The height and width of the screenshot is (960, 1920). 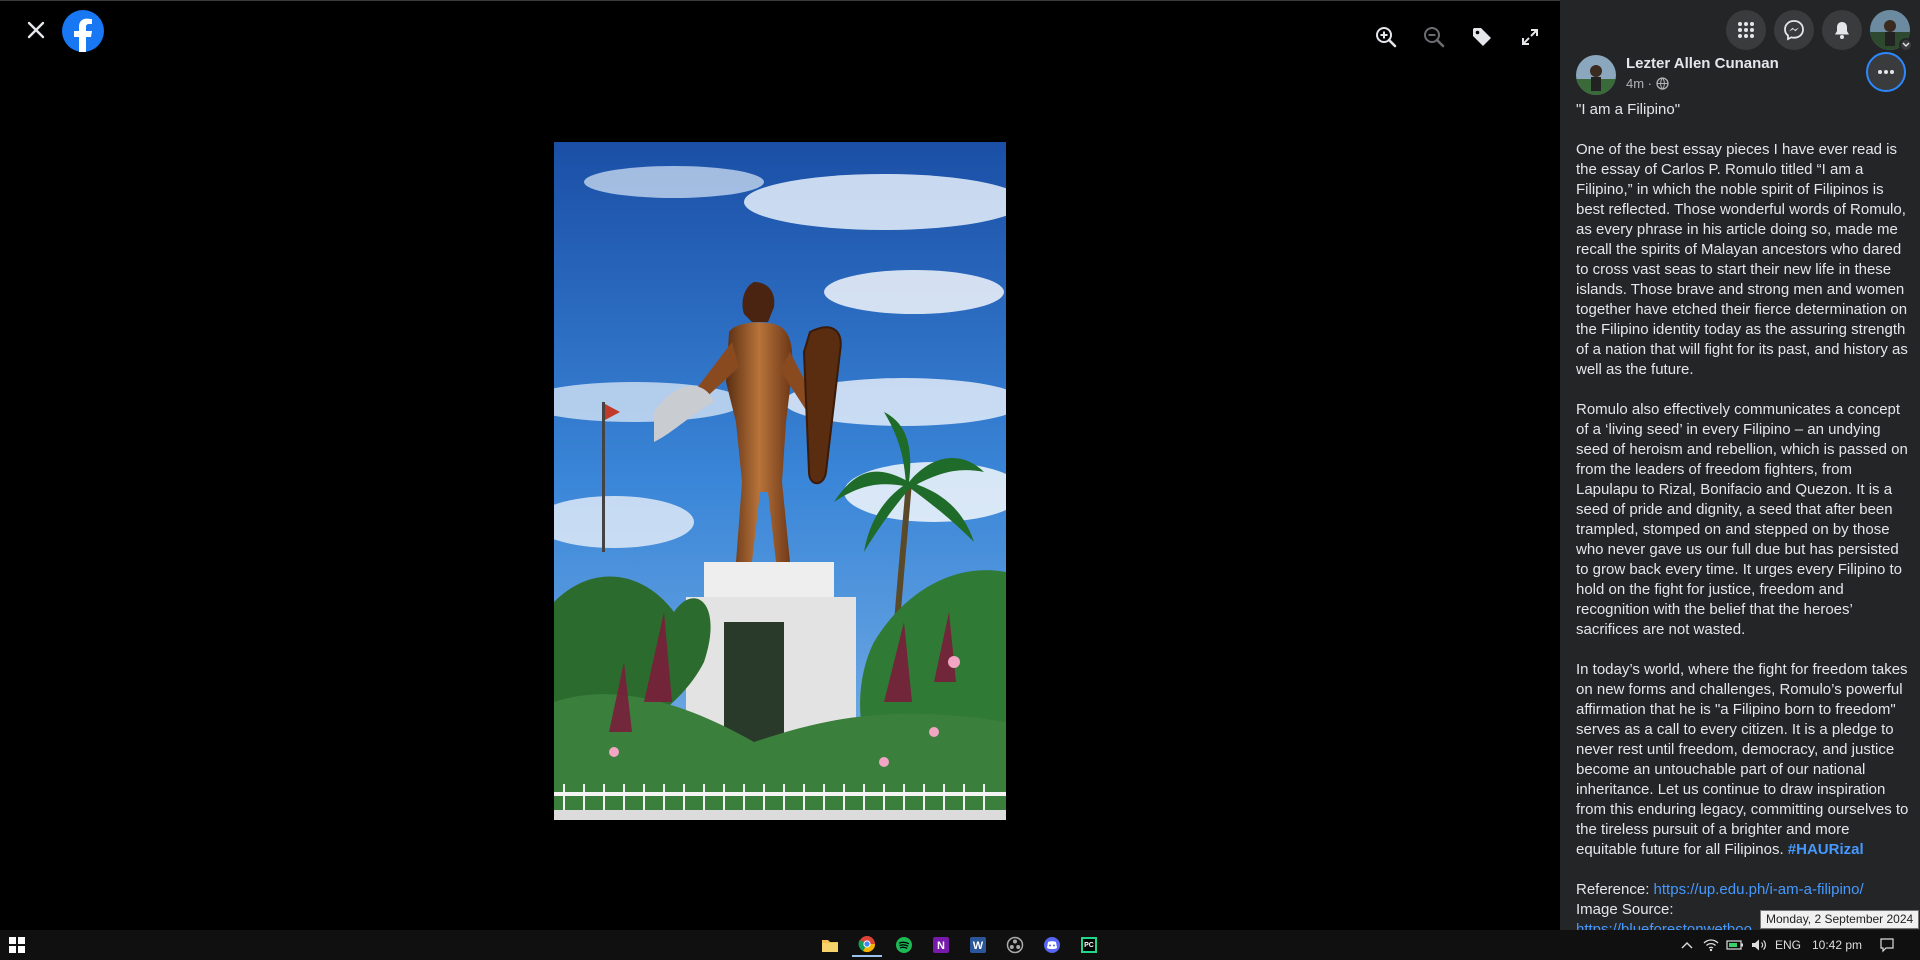 I want to click on fullscreen-icon, so click(x=1530, y=37).